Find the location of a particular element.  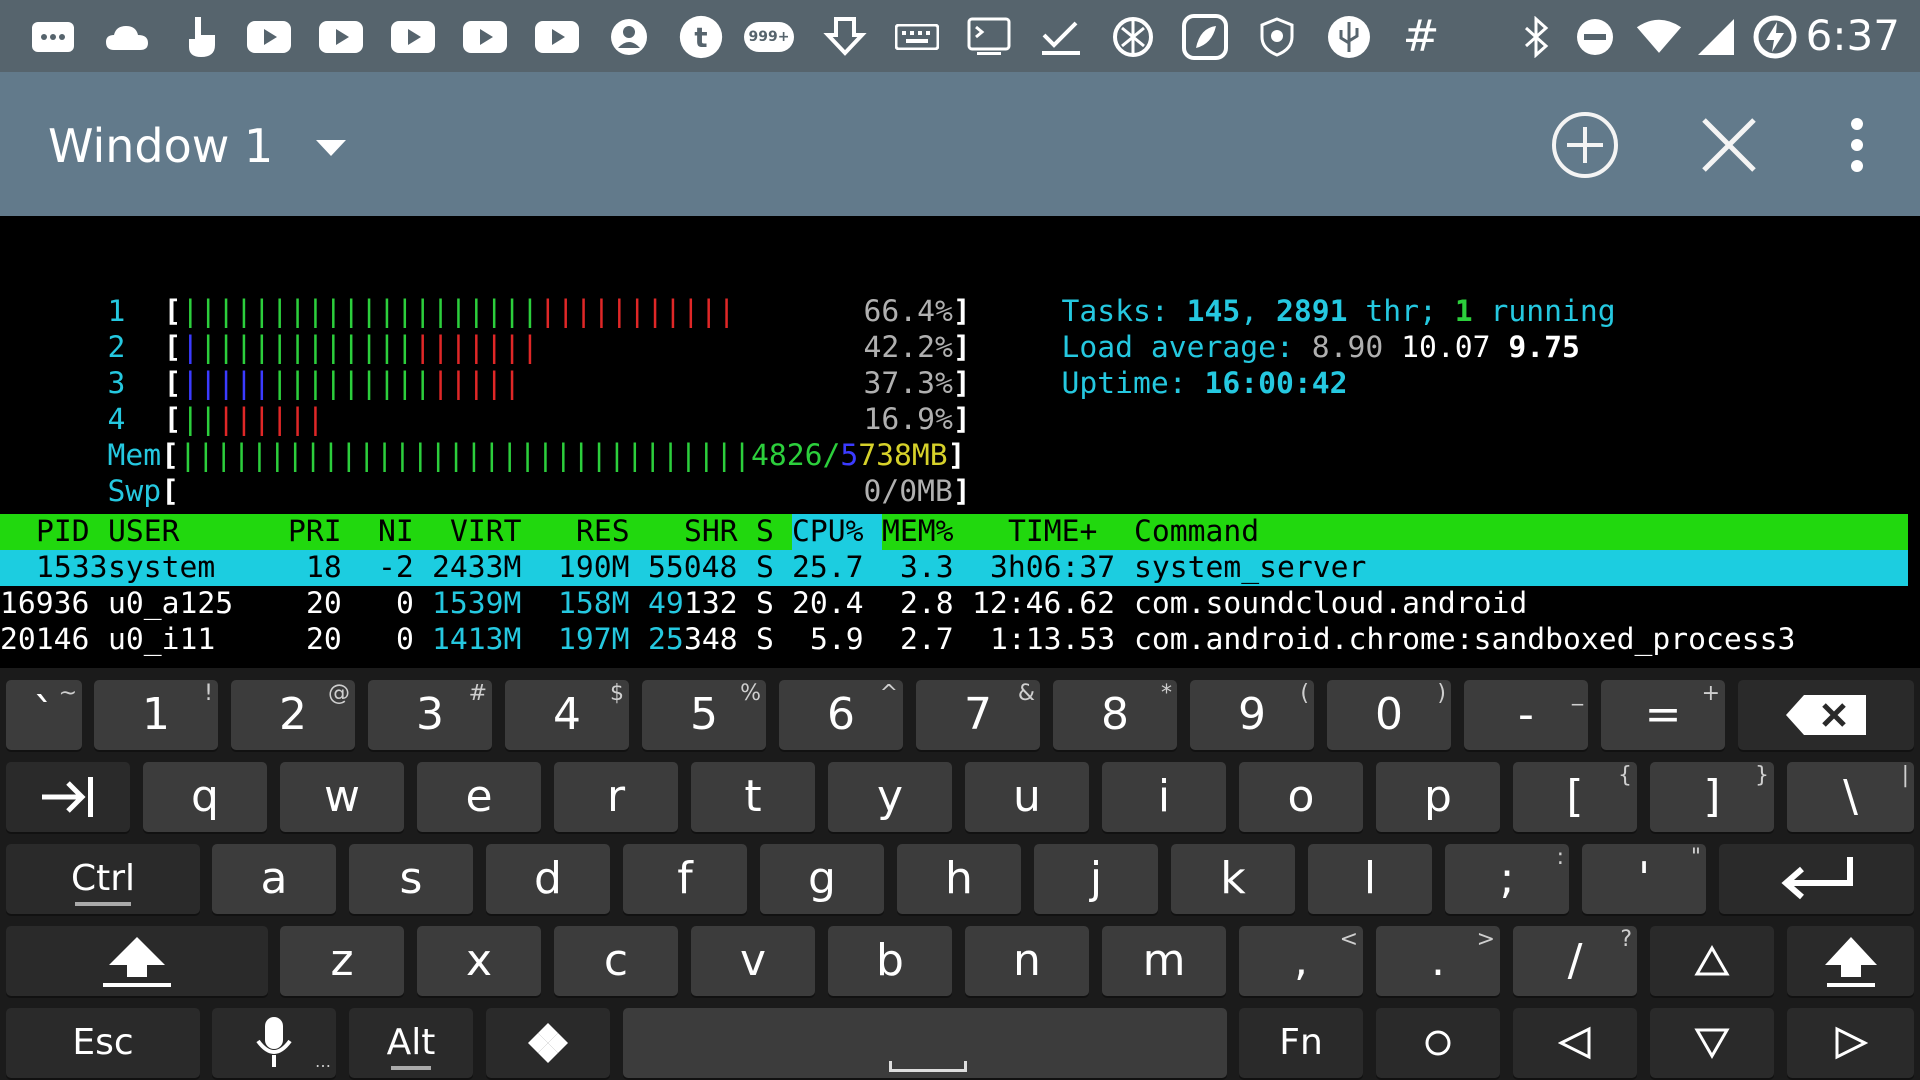

column-cpu: CPU% is located at coordinates (837, 532).